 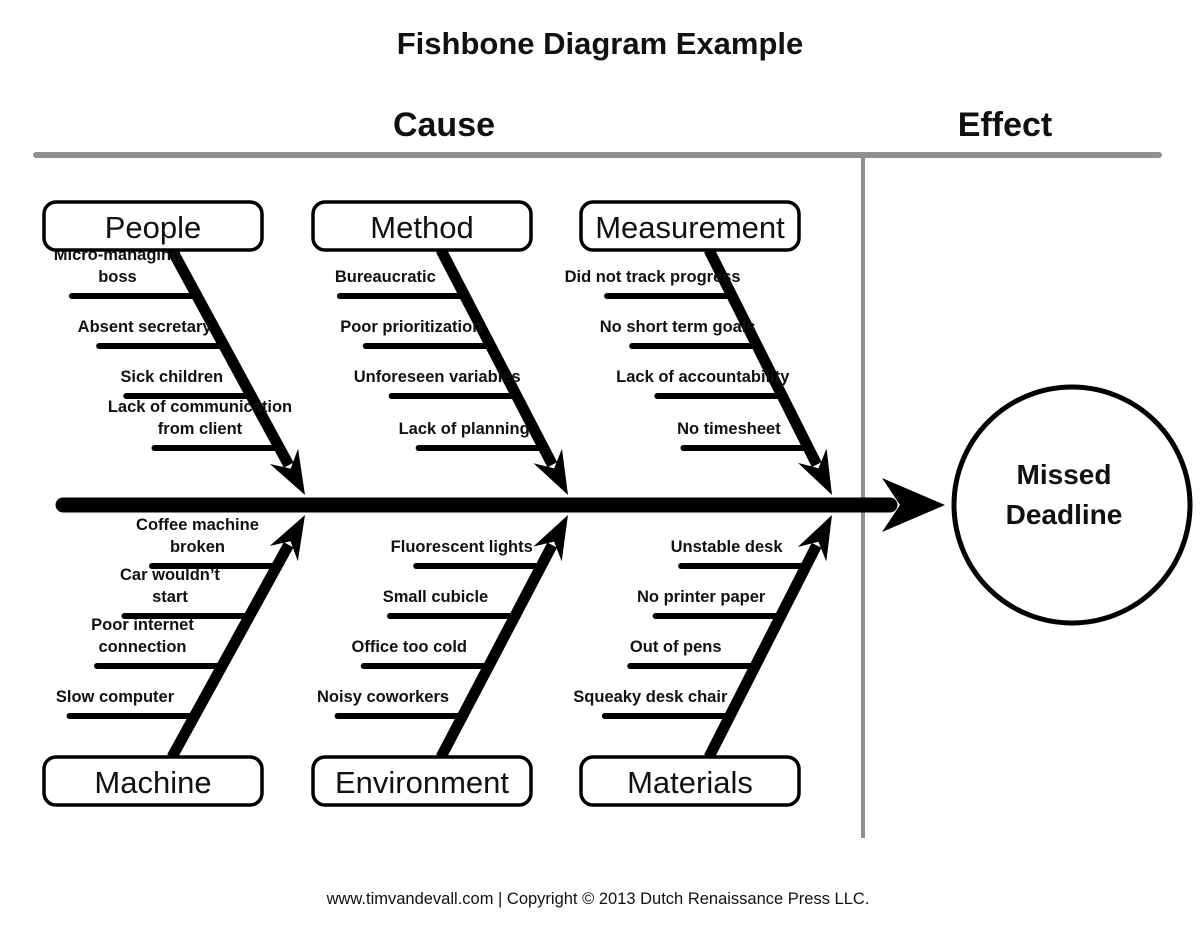 What do you see at coordinates (676, 647) in the screenshot?
I see `cause-label: Out of pens` at bounding box center [676, 647].